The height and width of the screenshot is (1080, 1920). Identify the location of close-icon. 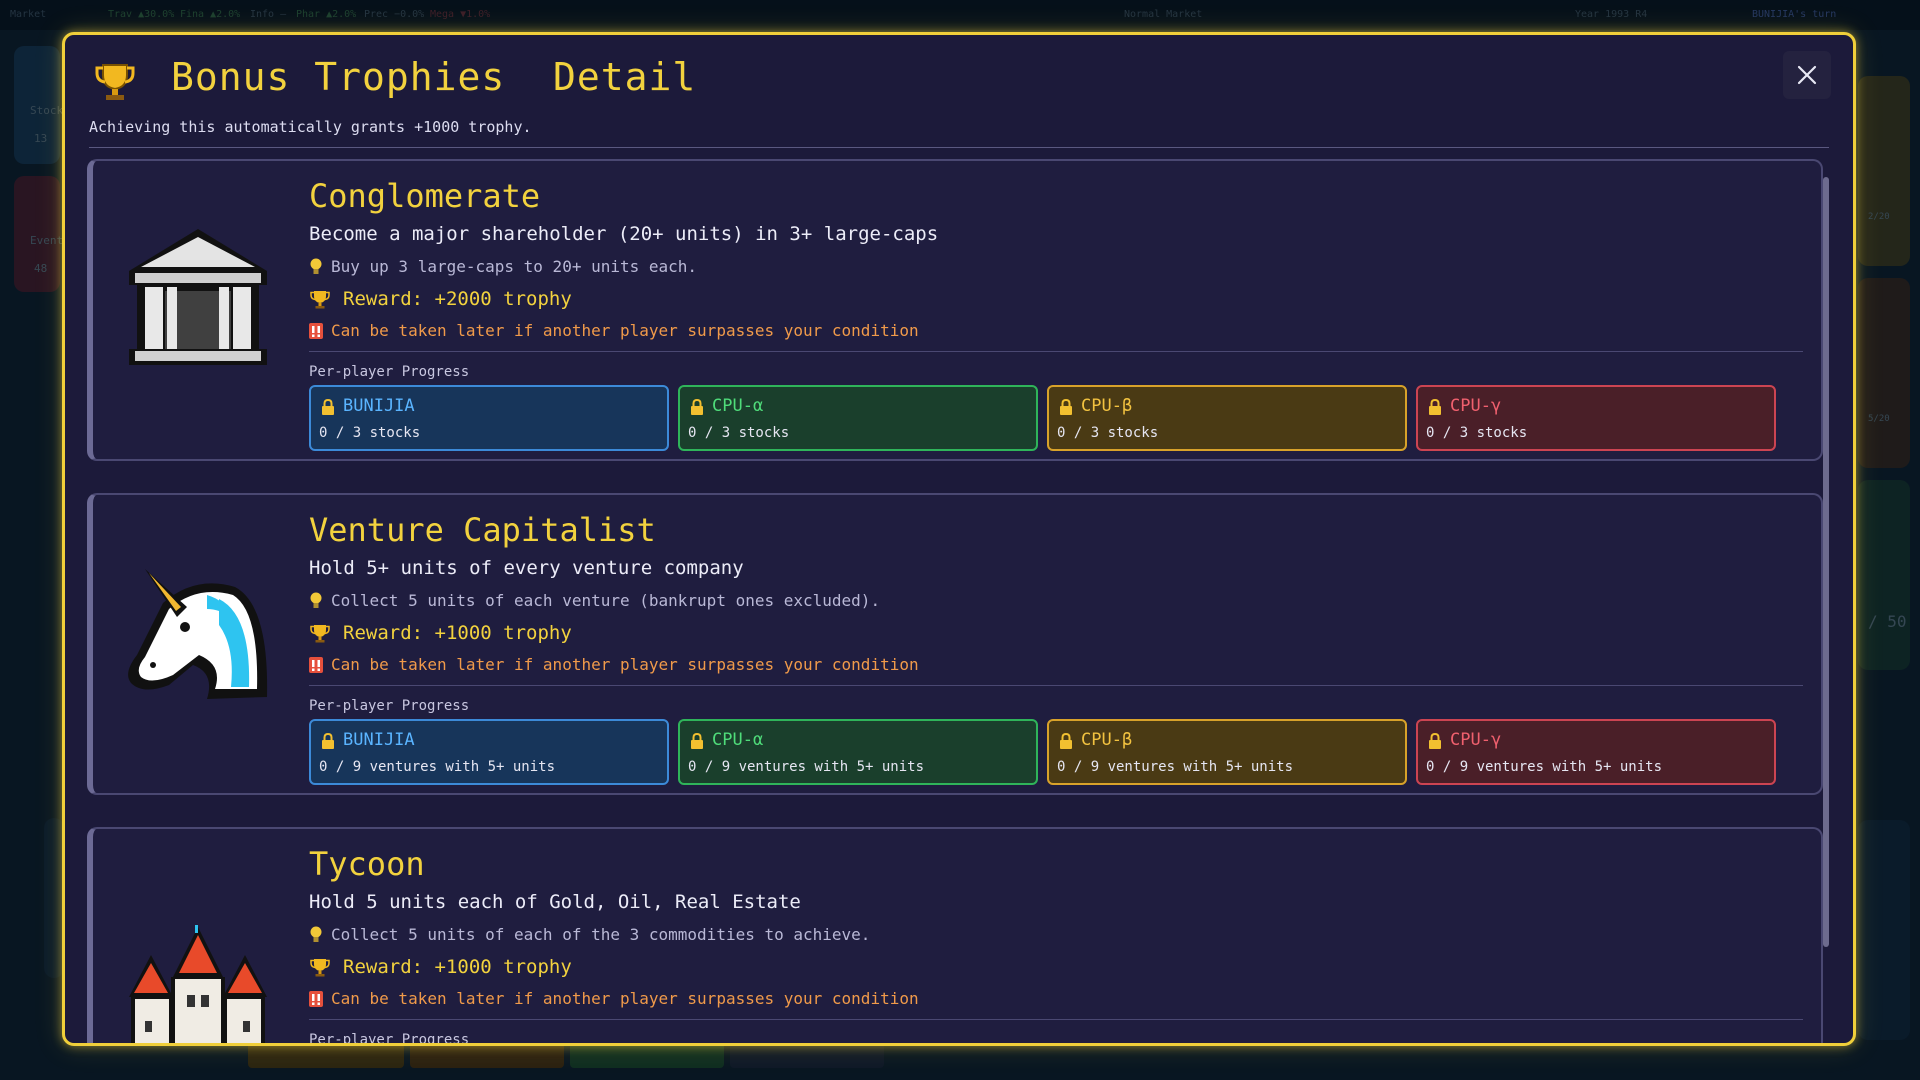
(1807, 75).